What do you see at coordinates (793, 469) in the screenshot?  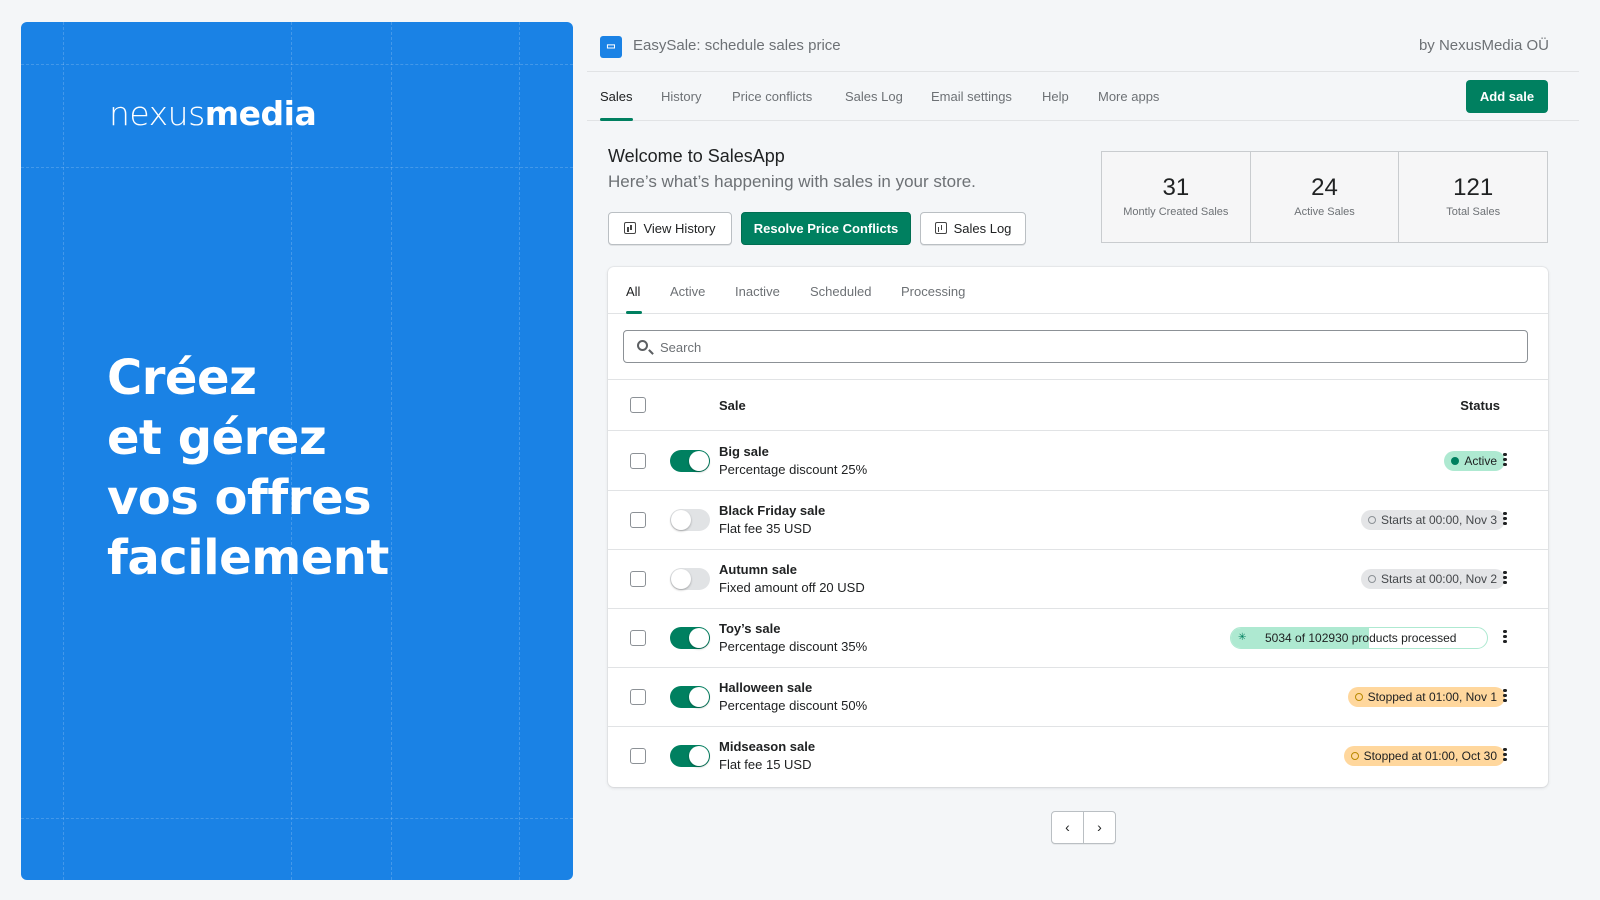 I see `sale-description: Percentage discount 25%` at bounding box center [793, 469].